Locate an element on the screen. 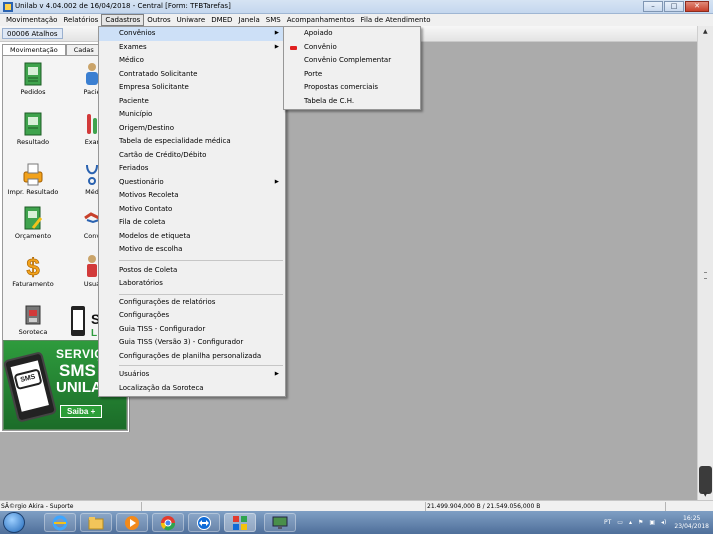 Image resolution: width=713 pixels, height=534 pixels. atalhos-tab: 00006 Atalhos is located at coordinates (32, 33).